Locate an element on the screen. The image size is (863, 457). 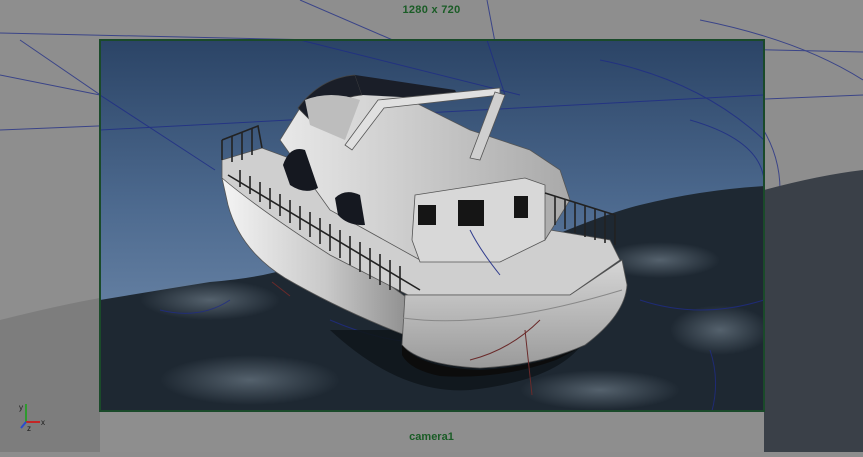
camera-name-label: camera1 is located at coordinates (431, 437).